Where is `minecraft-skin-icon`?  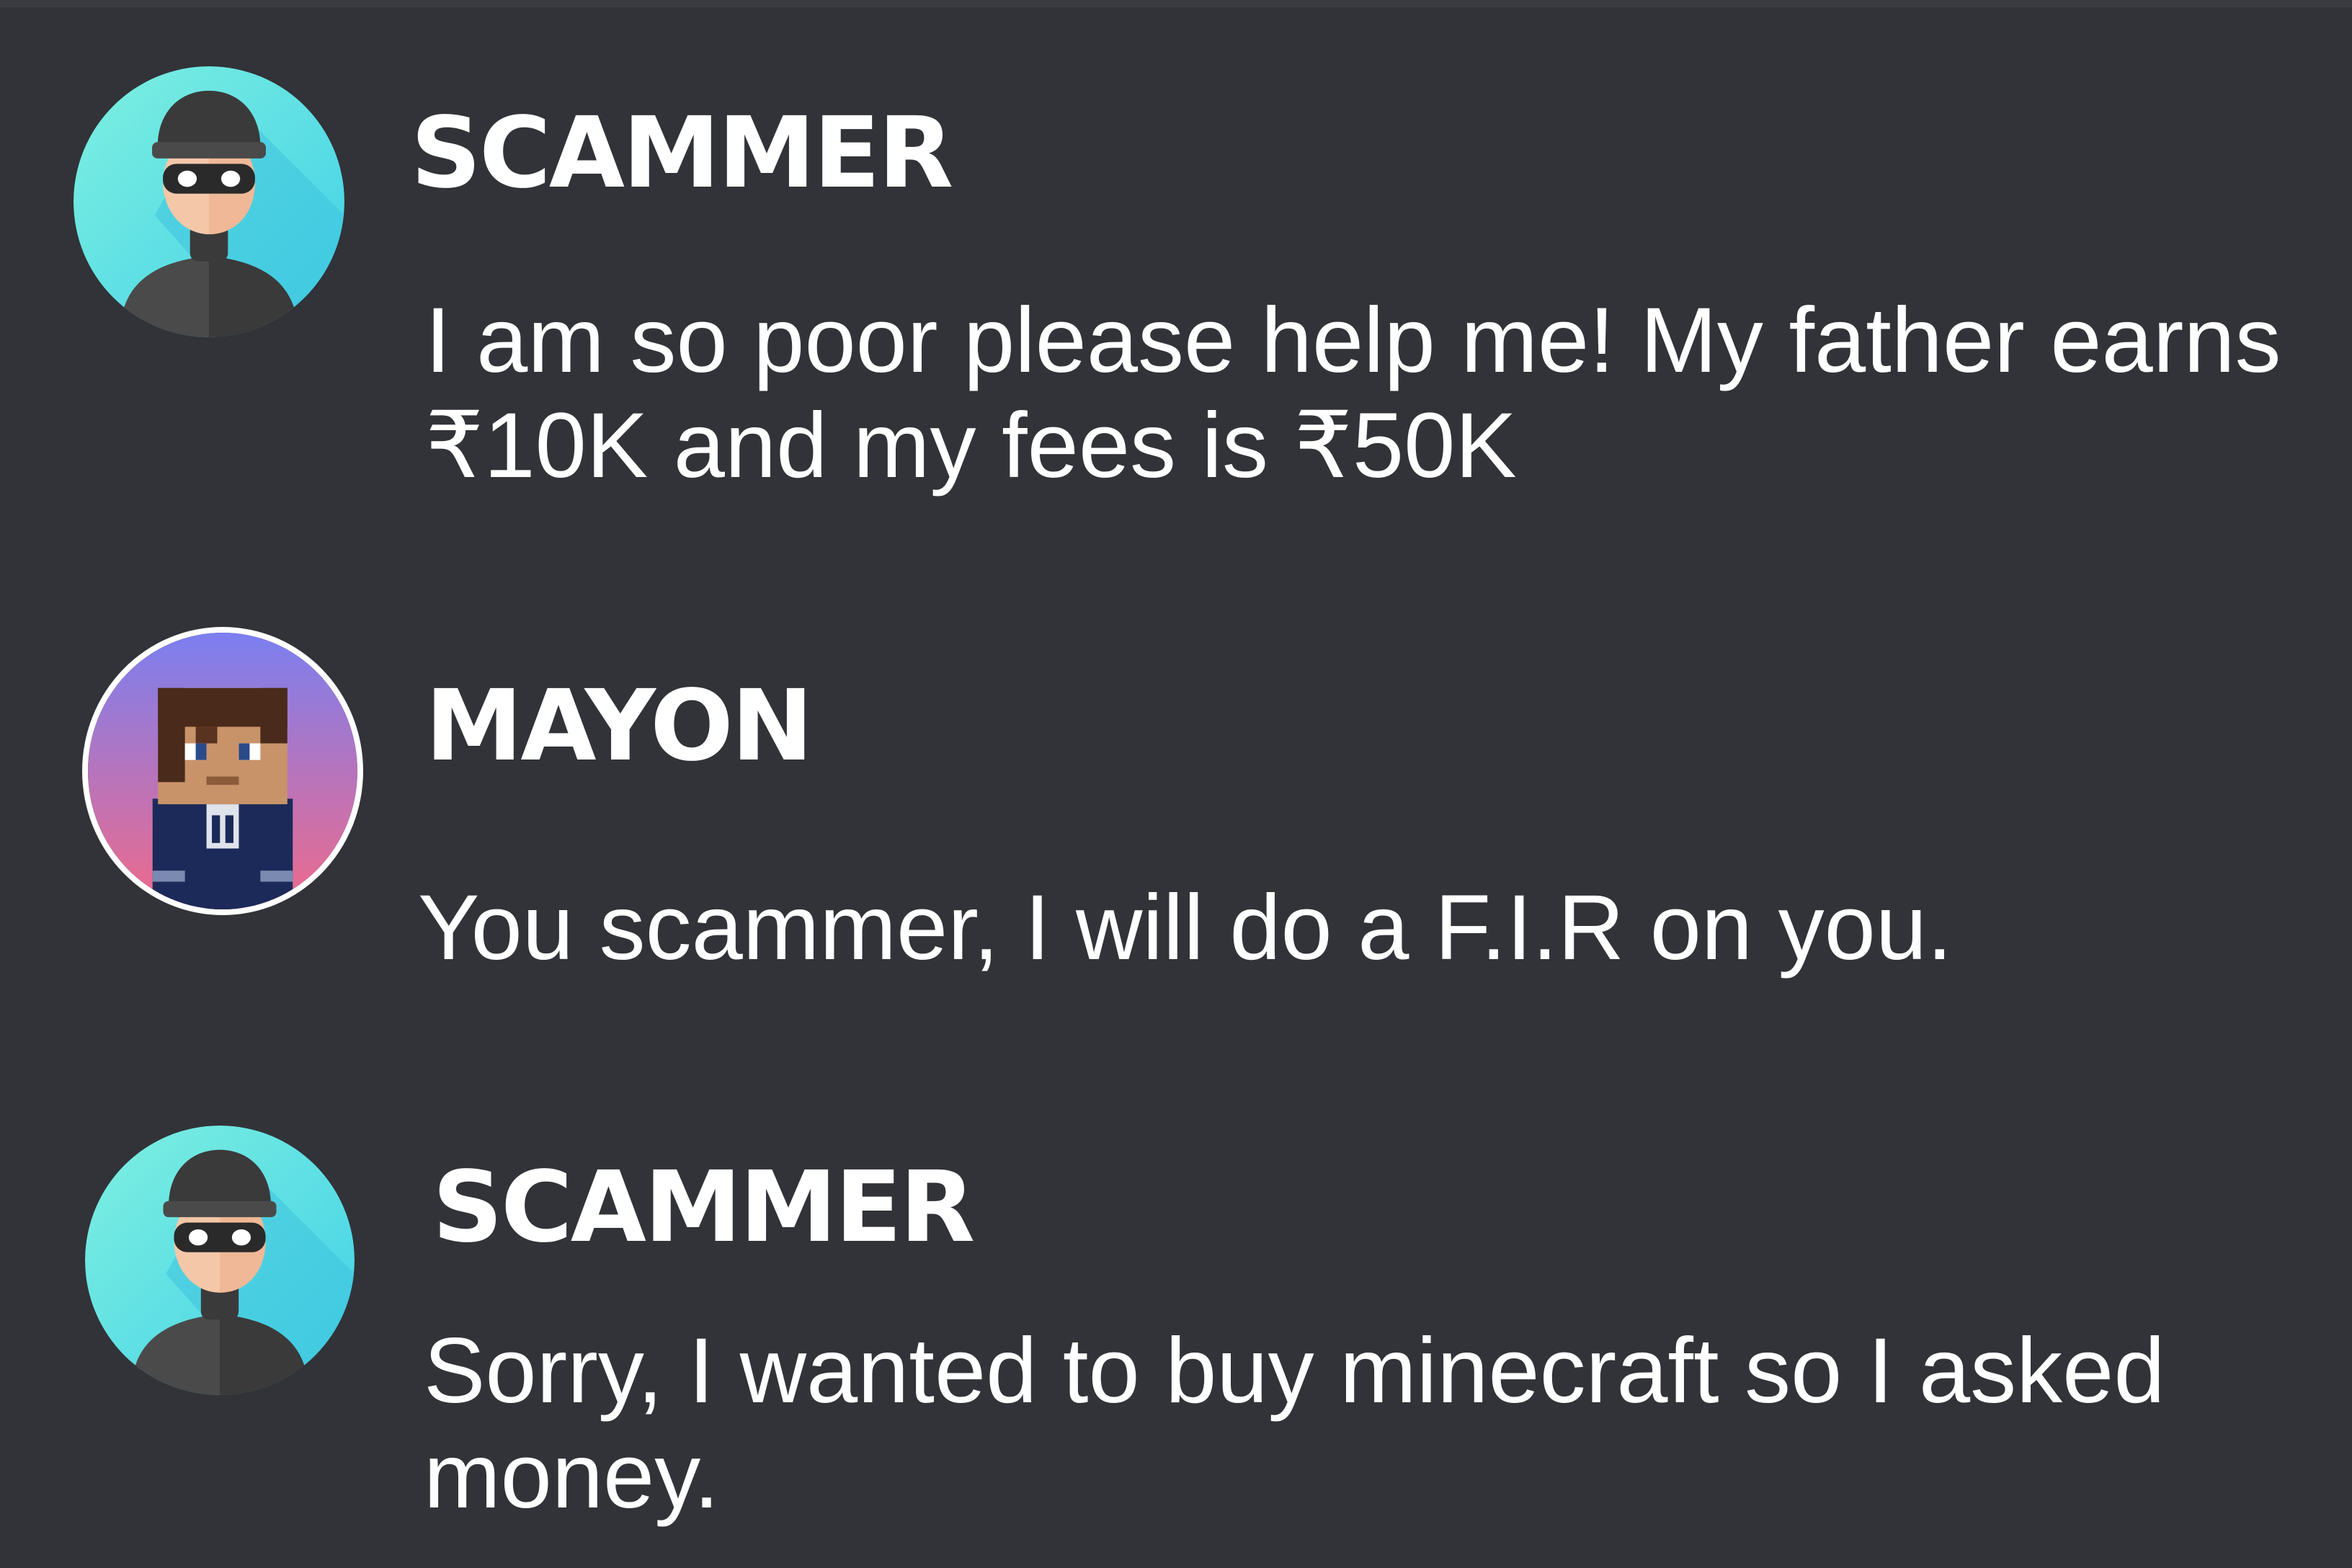
minecraft-skin-icon is located at coordinates (222, 771).